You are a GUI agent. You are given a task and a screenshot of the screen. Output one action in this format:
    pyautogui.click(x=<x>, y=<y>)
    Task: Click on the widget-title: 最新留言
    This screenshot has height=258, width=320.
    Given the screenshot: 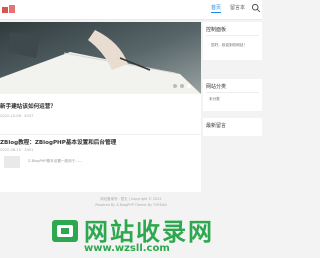 What is the action you would take?
    pyautogui.click(x=216, y=126)
    